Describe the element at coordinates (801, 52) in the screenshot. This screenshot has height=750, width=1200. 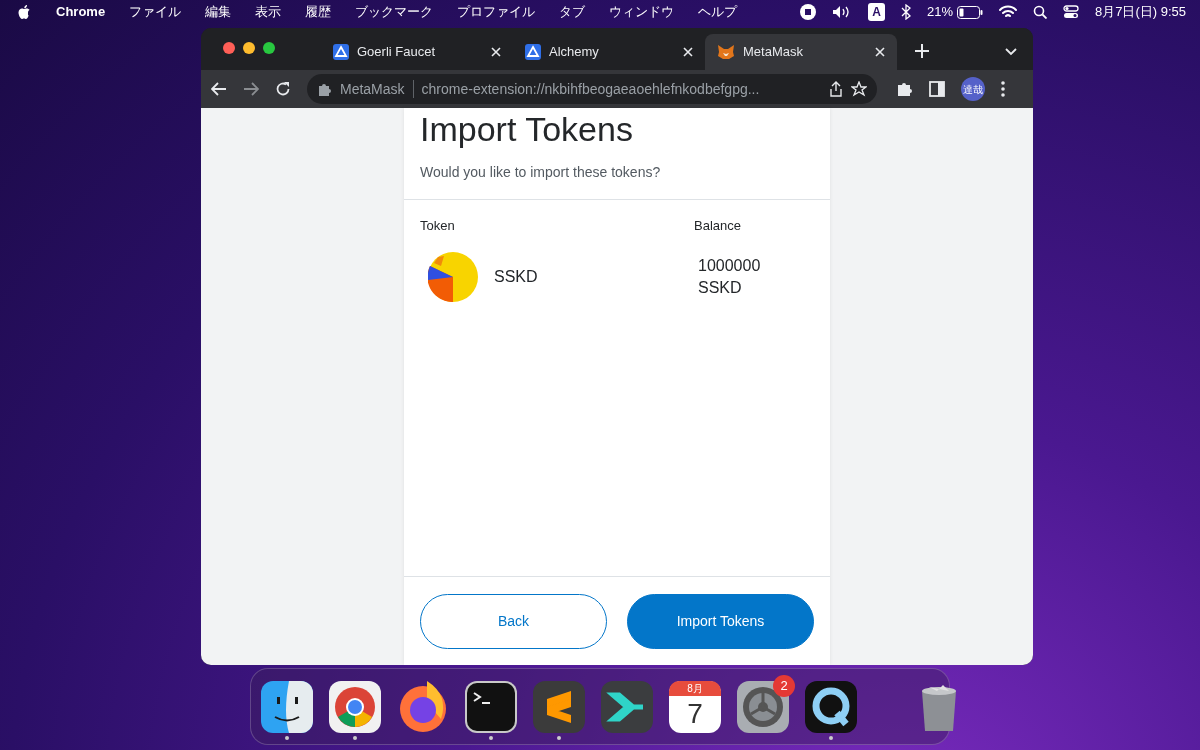
I see `browser-tab: MetaMask` at that location.